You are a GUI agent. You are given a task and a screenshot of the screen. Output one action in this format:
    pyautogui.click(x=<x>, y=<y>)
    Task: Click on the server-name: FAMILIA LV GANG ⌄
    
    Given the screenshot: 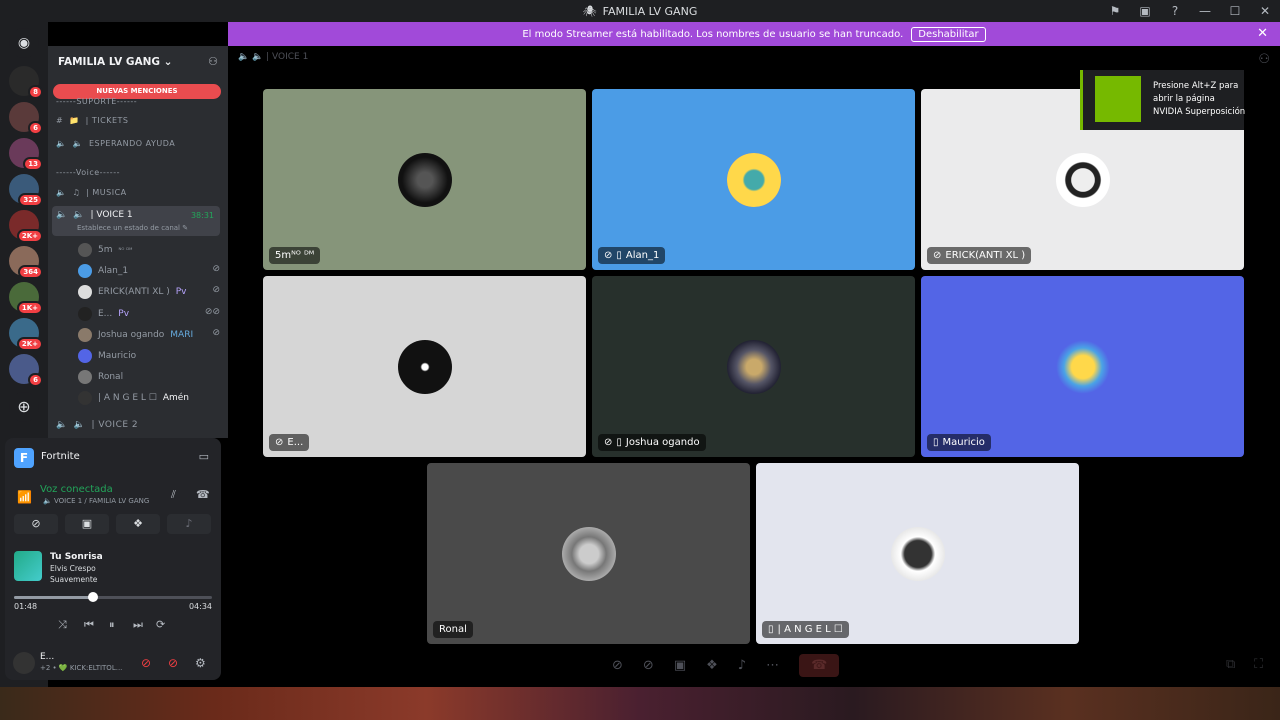 What is the action you would take?
    pyautogui.click(x=115, y=62)
    